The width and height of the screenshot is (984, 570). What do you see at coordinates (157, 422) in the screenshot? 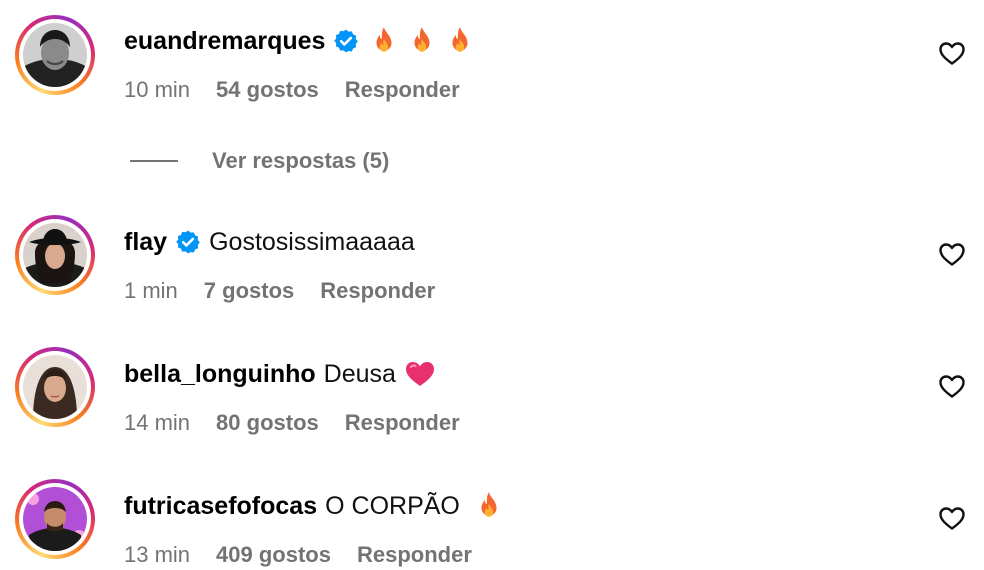
I see `comment-time: 14 min` at bounding box center [157, 422].